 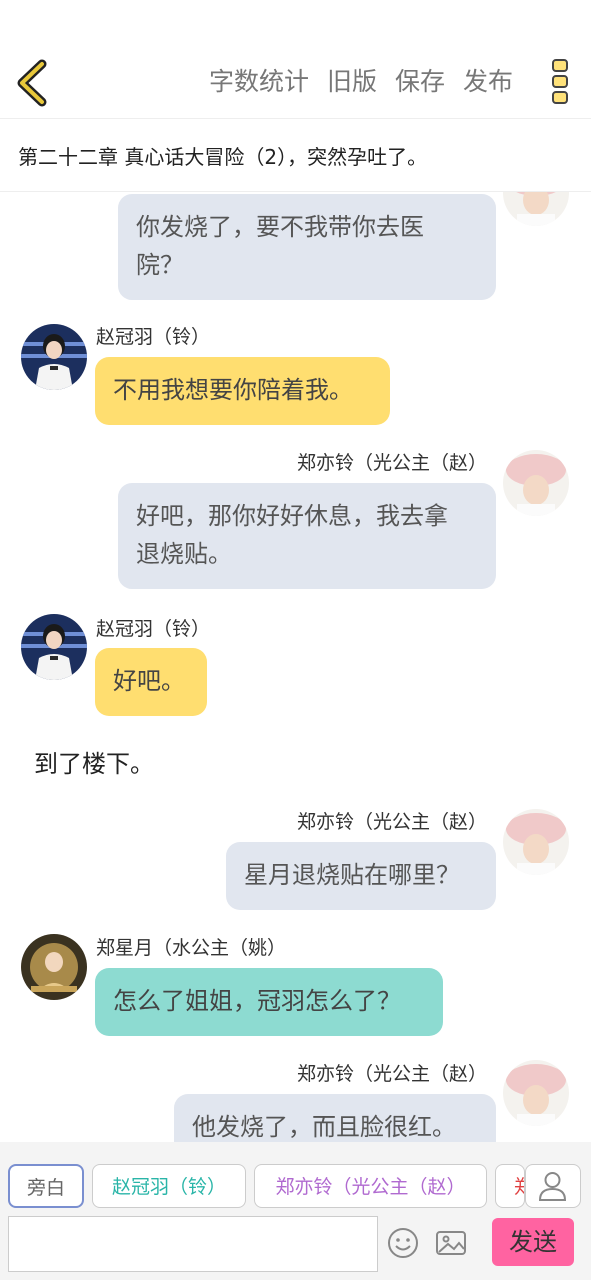 I want to click on message-text: 他发烧了，而且脸很红。, so click(x=324, y=1127).